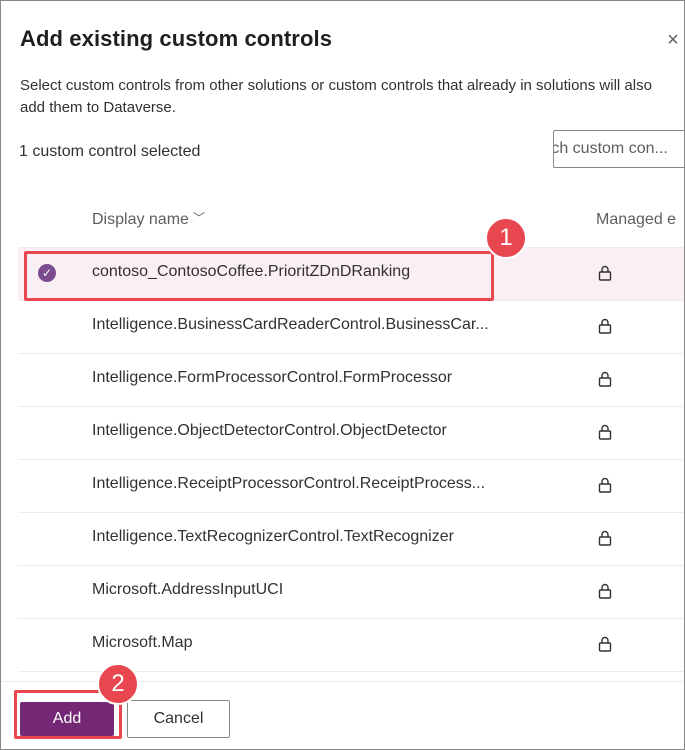  What do you see at coordinates (178, 719) in the screenshot?
I see `cancel-button: Cancel` at bounding box center [178, 719].